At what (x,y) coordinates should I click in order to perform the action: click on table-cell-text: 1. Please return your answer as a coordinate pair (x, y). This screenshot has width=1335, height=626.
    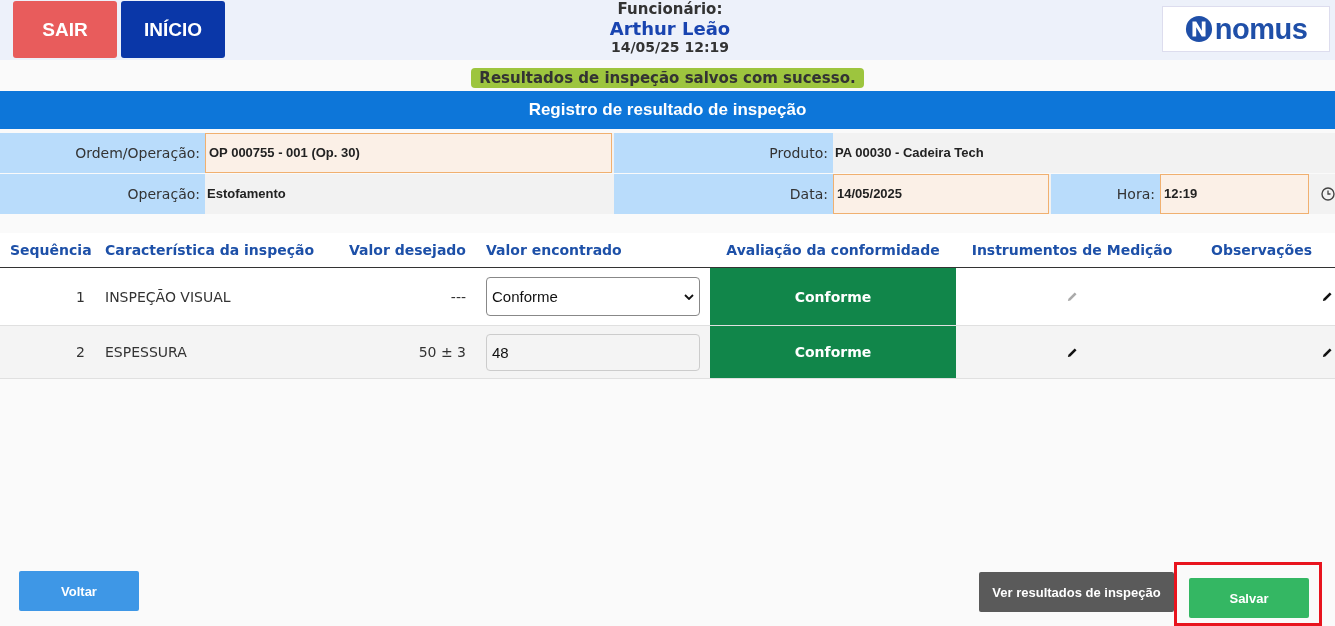
    Looking at the image, I should click on (80, 297).